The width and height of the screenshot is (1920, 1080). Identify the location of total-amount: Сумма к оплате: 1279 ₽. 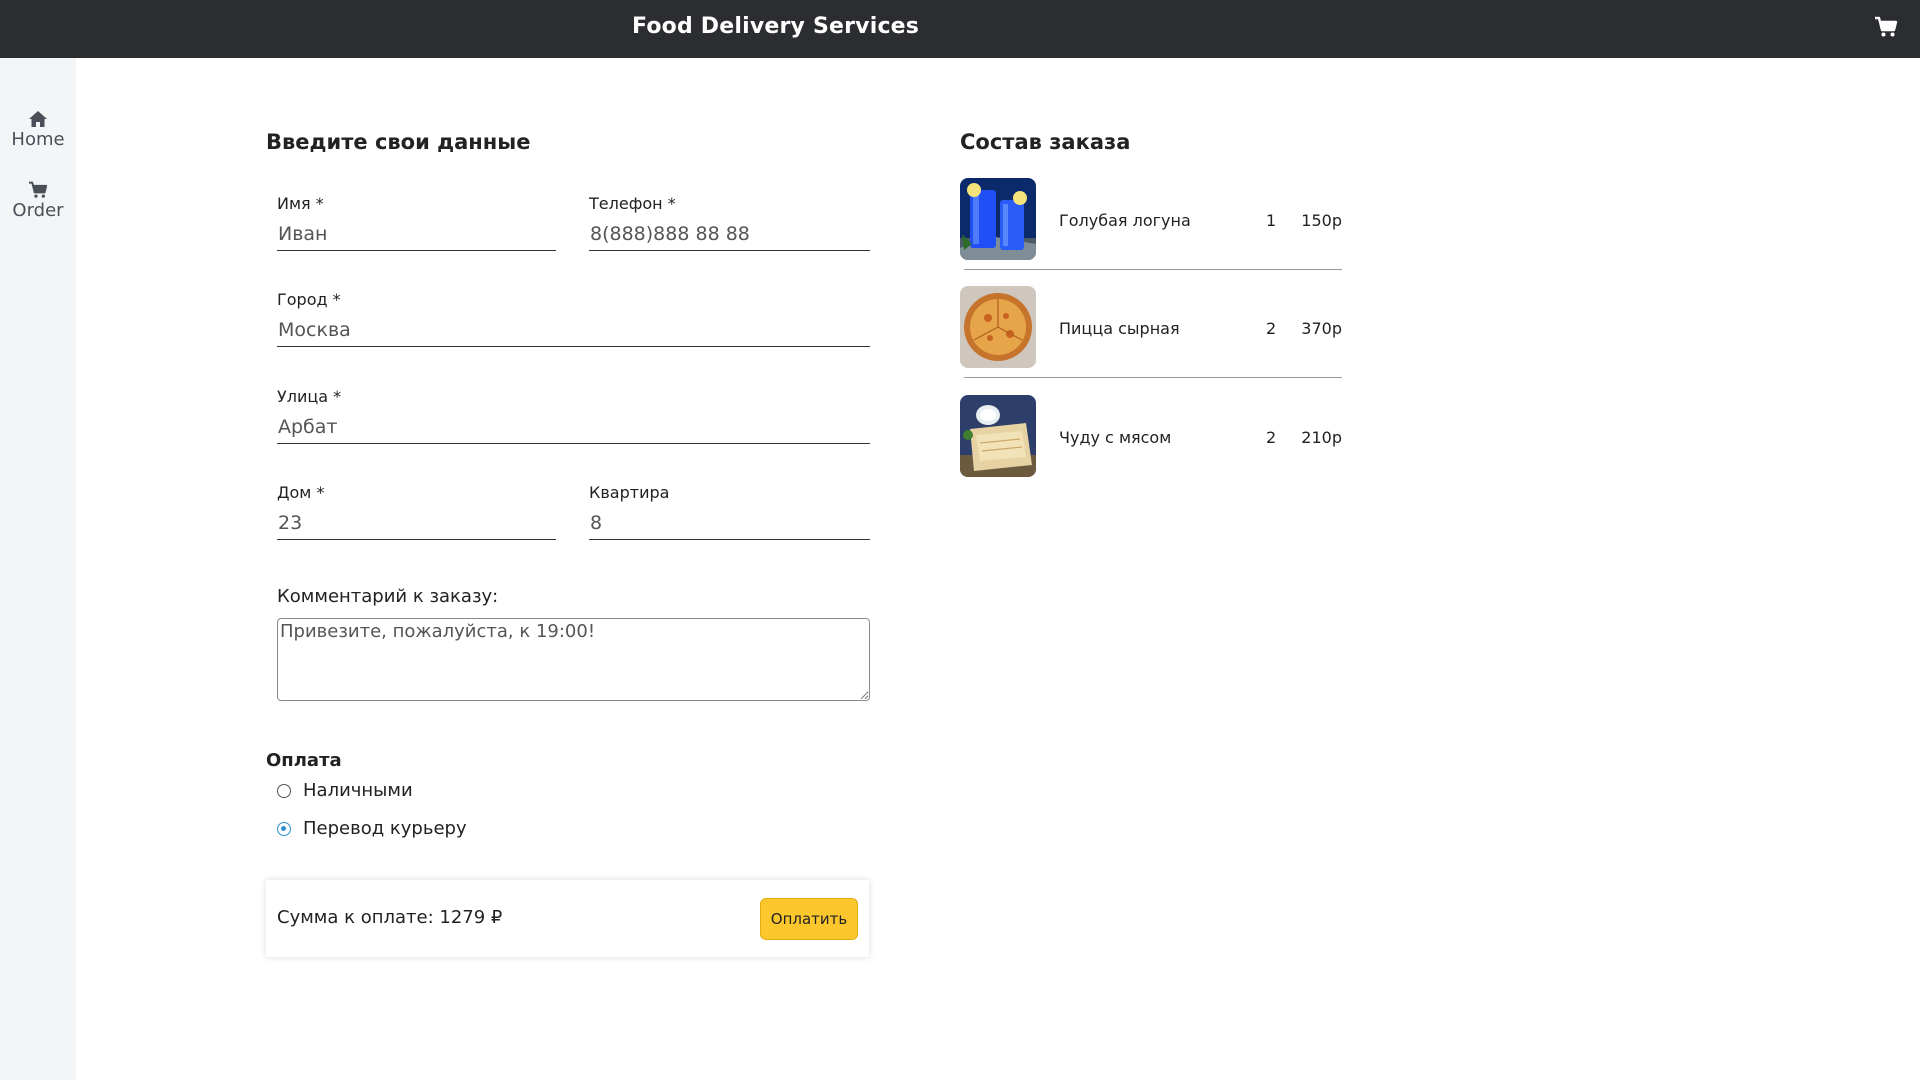
(390, 917).